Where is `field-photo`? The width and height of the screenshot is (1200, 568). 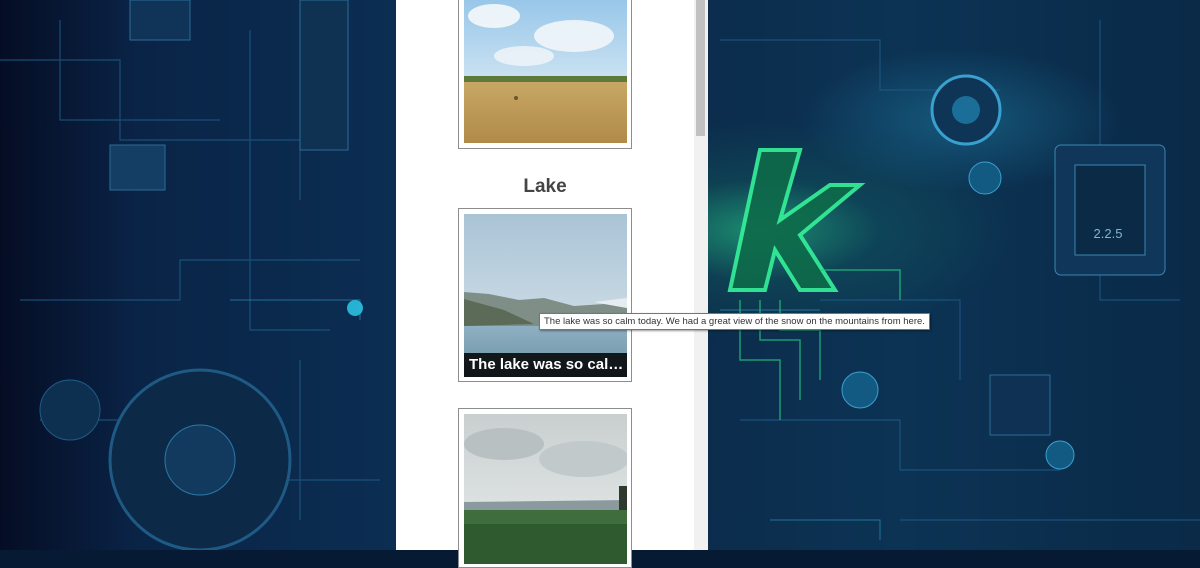
field-photo is located at coordinates (545, 71).